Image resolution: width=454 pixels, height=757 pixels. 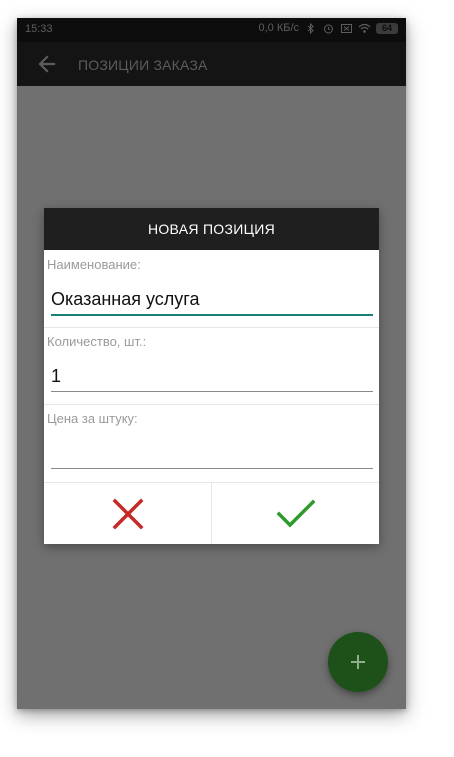 I want to click on app-bar: ПОЗИЦИИ ЗАКАЗА, so click(x=211, y=64).